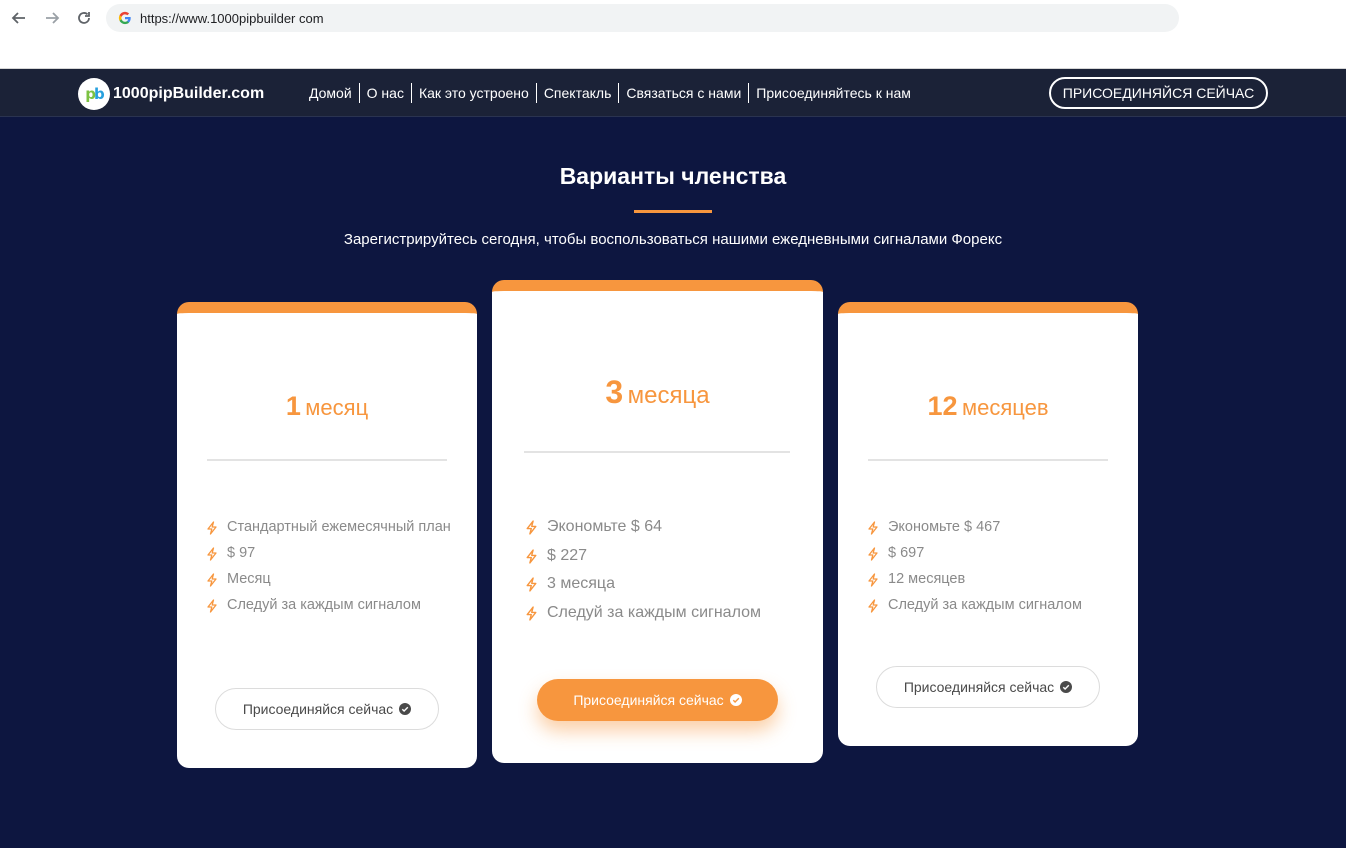  I want to click on logo-mark: pb, so click(94, 94).